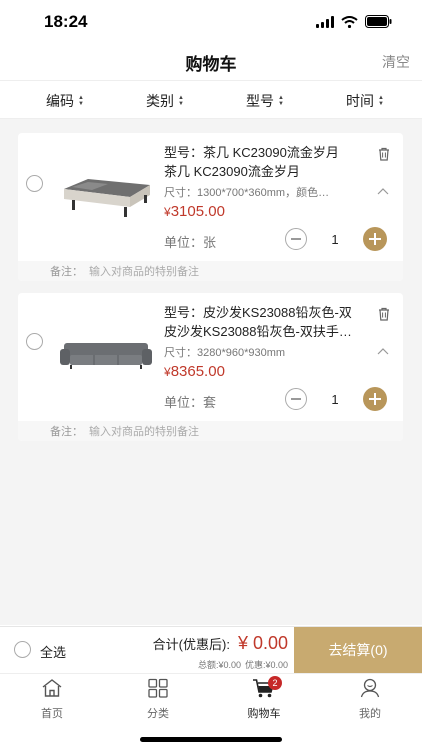  What do you see at coordinates (370, 699) in the screenshot?
I see `tab-profile: 我的` at bounding box center [370, 699].